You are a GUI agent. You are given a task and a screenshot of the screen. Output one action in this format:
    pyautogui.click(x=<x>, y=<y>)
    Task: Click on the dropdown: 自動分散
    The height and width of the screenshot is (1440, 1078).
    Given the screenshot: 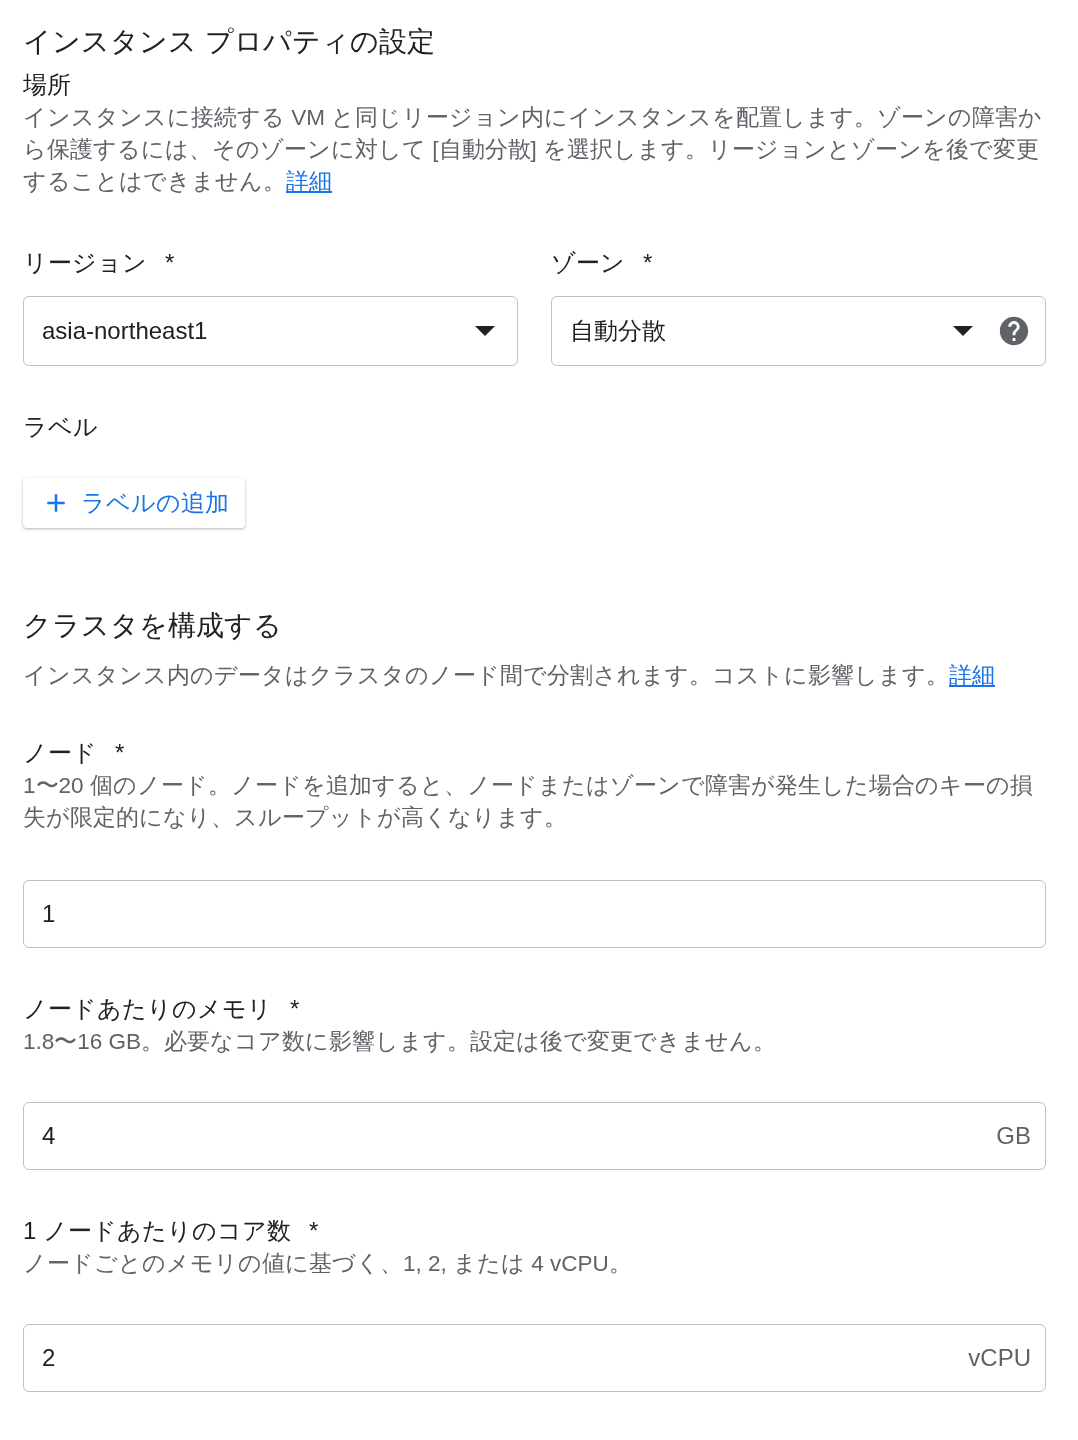 What is the action you would take?
    pyautogui.click(x=798, y=331)
    